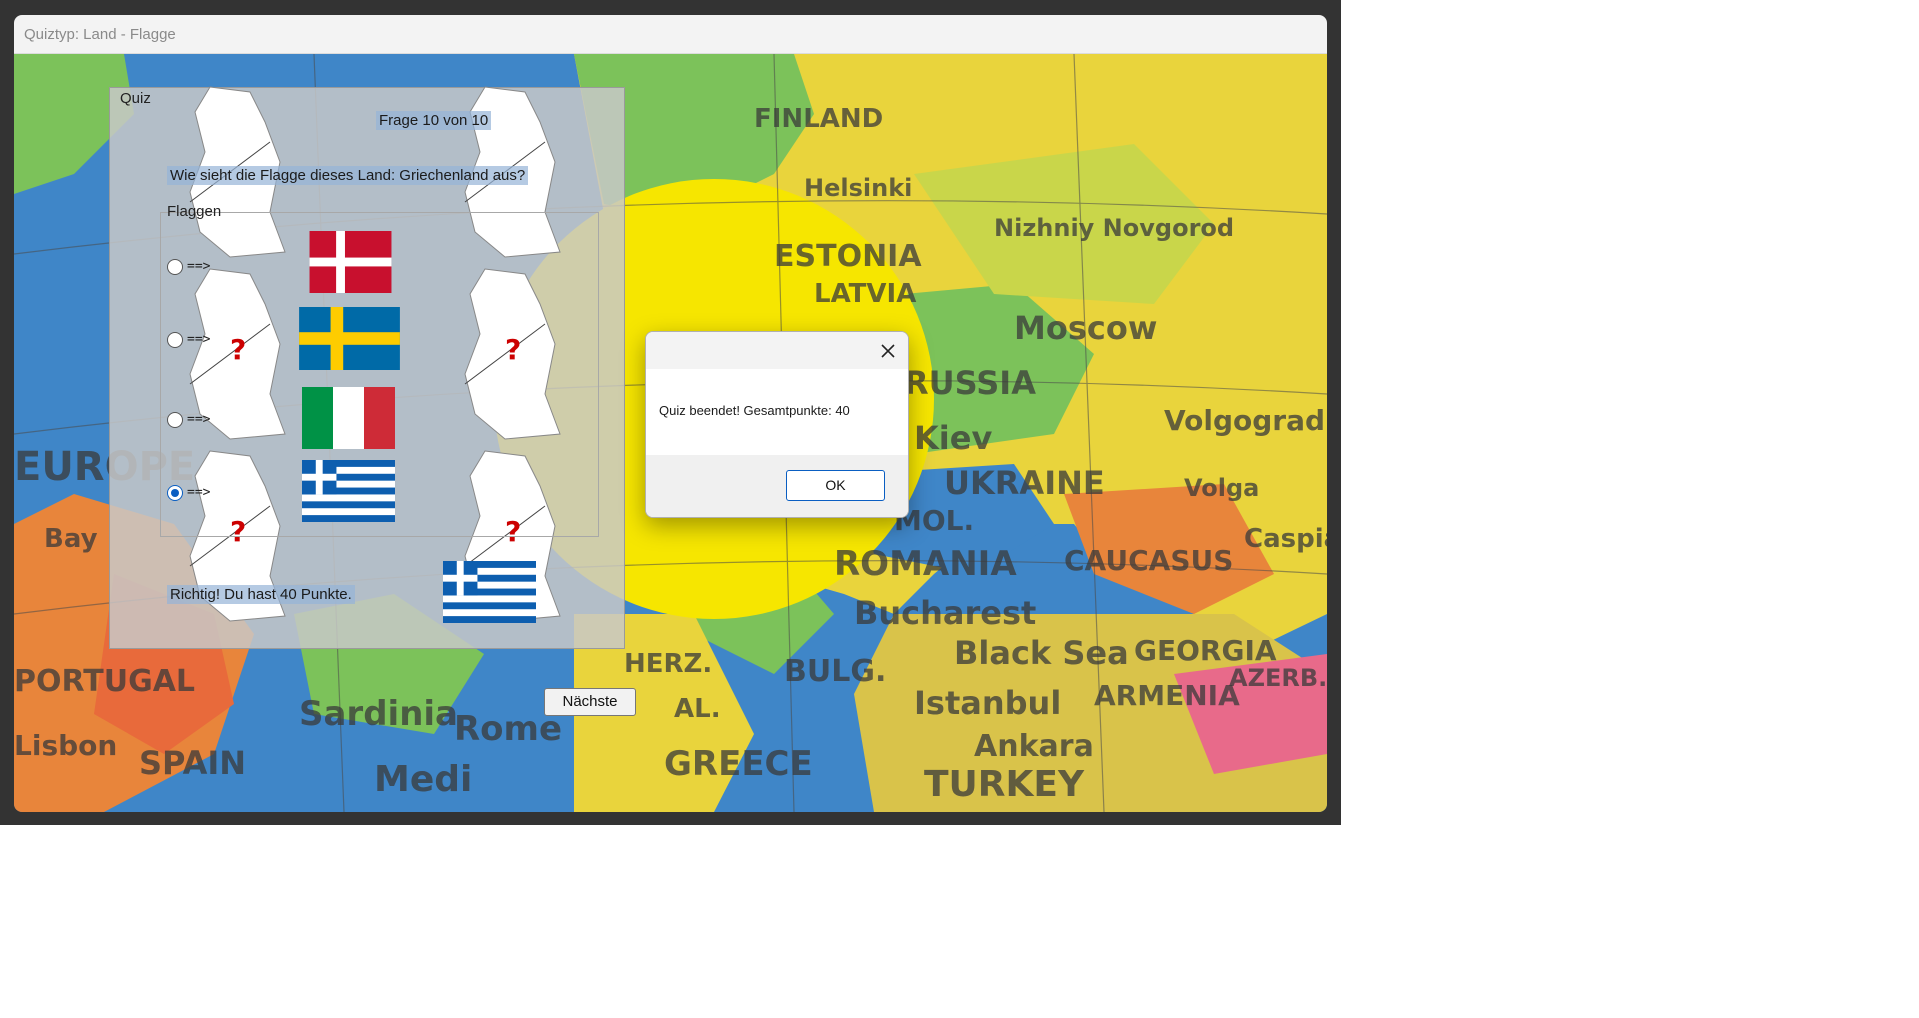 This screenshot has height=1018, width=1919. I want to click on map-label: Bay, so click(71, 539).